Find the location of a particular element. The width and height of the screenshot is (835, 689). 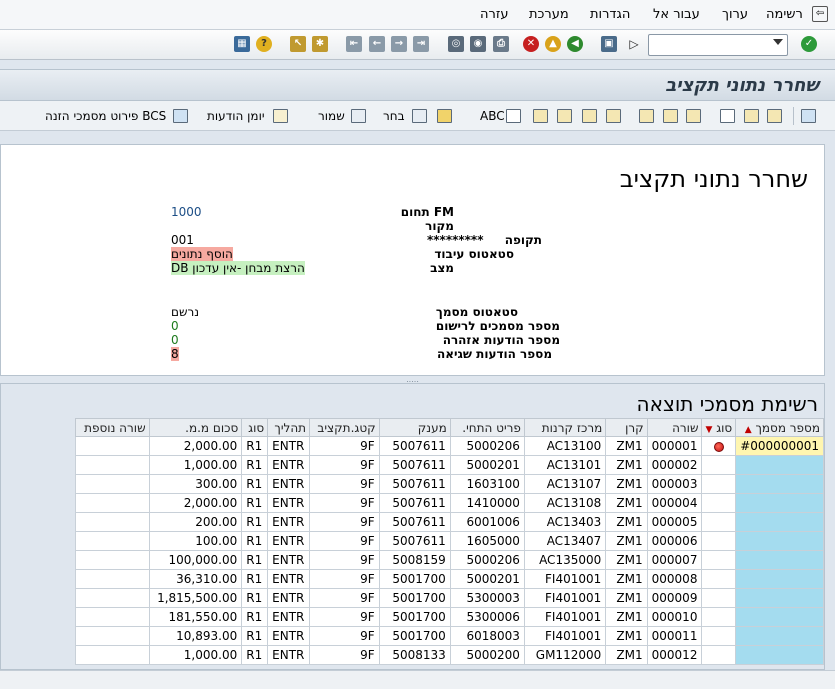

col-header-doc-number: מספר מסמך ▲ is located at coordinates (779, 427).